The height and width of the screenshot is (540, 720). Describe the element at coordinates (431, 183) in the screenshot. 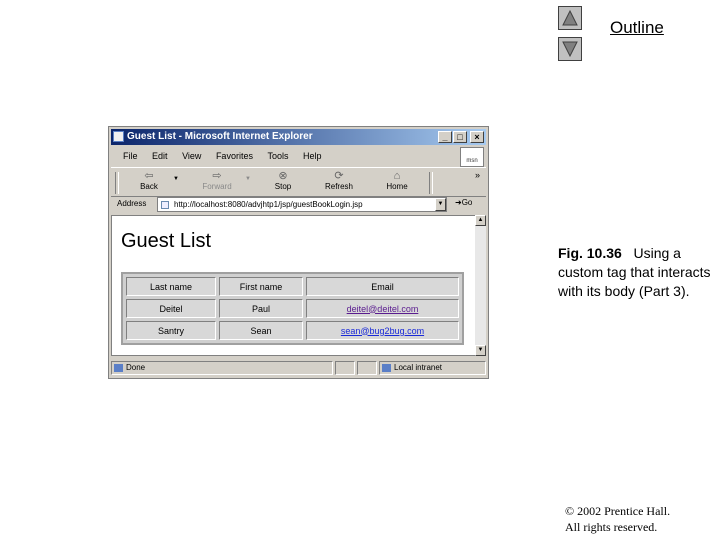

I see `toolbar-separator` at that location.